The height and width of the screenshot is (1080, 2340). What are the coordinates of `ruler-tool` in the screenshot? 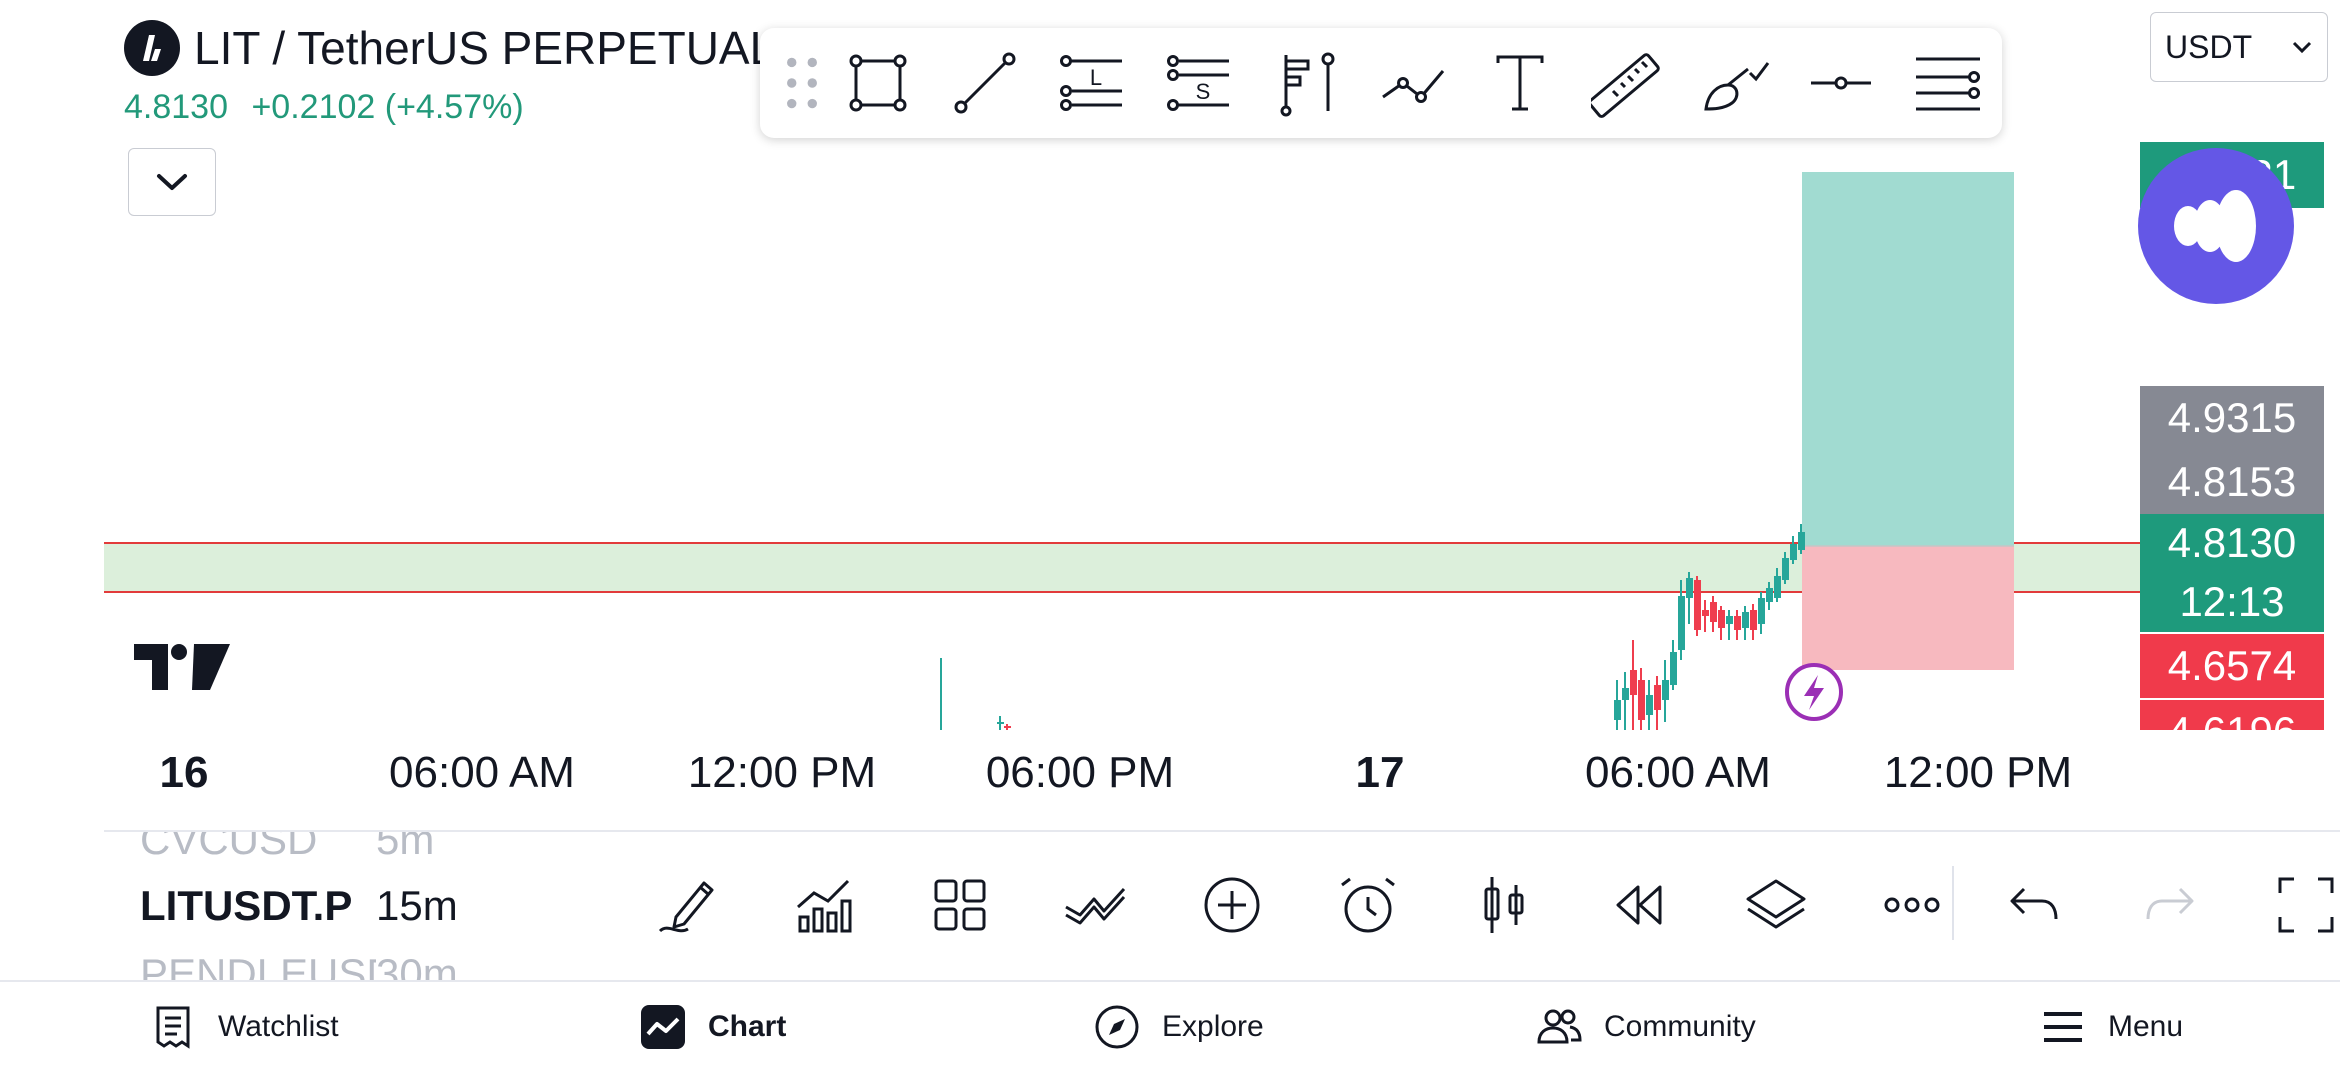 It's located at (1626, 83).